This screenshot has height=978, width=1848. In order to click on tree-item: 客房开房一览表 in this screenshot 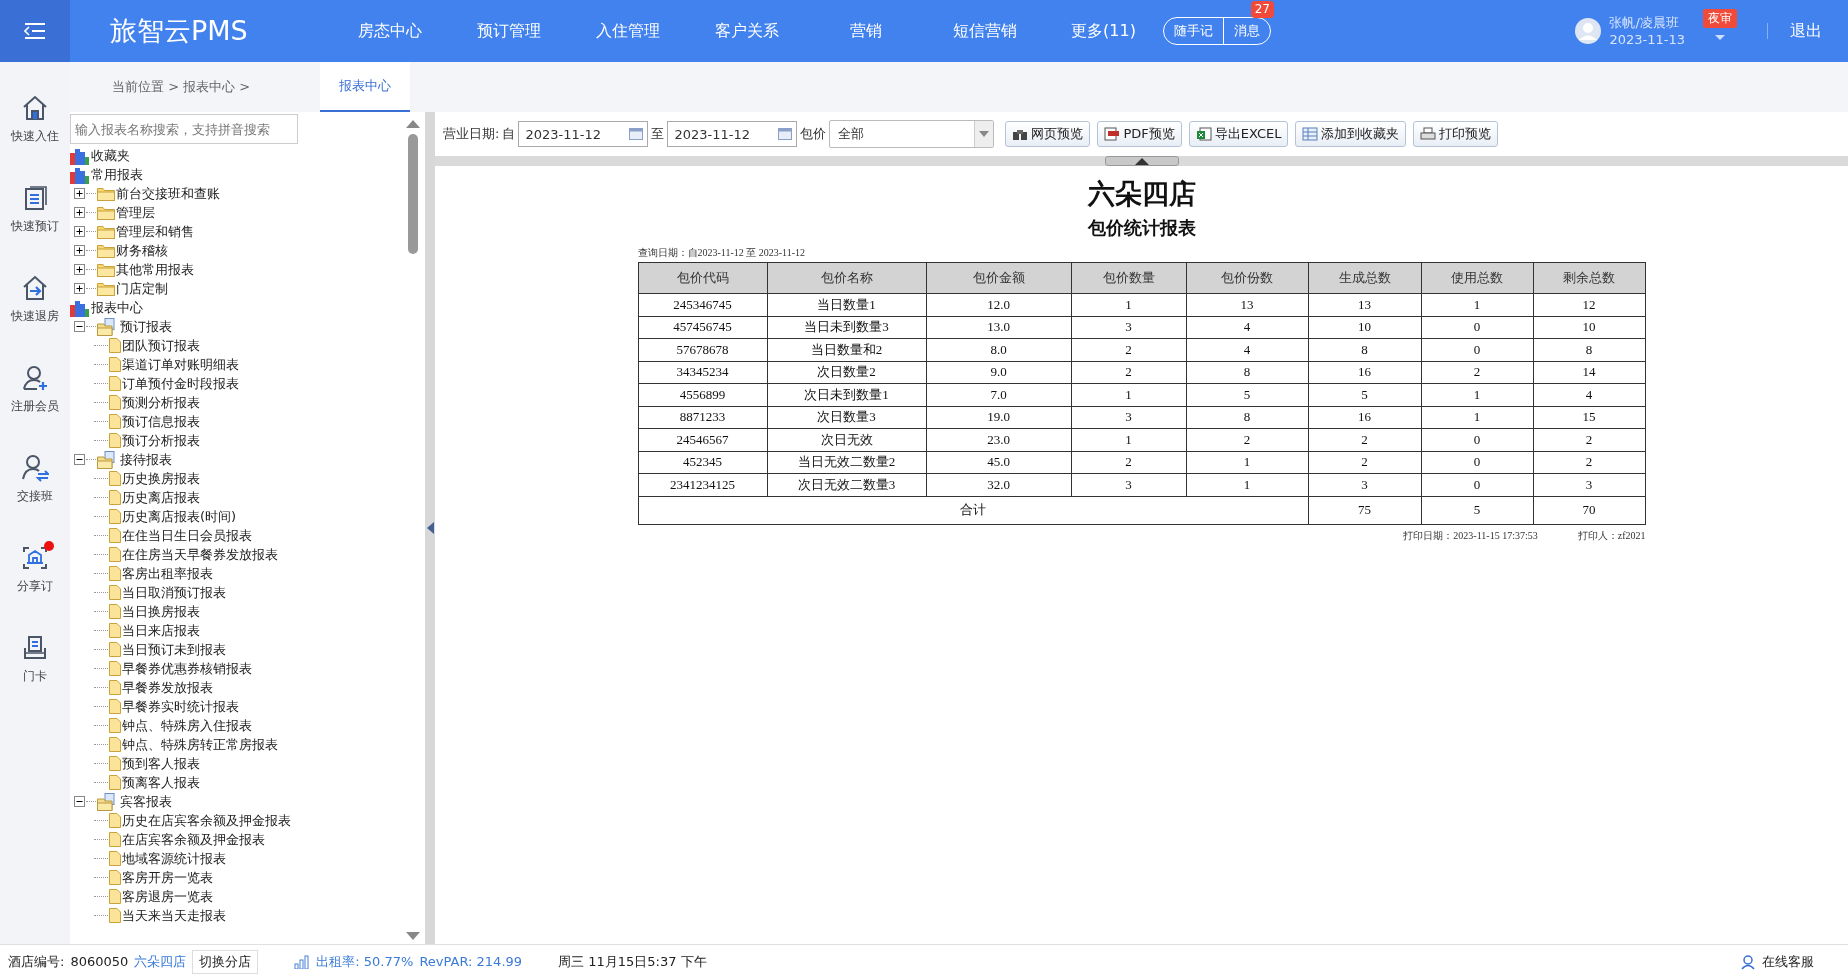, I will do `click(237, 877)`.